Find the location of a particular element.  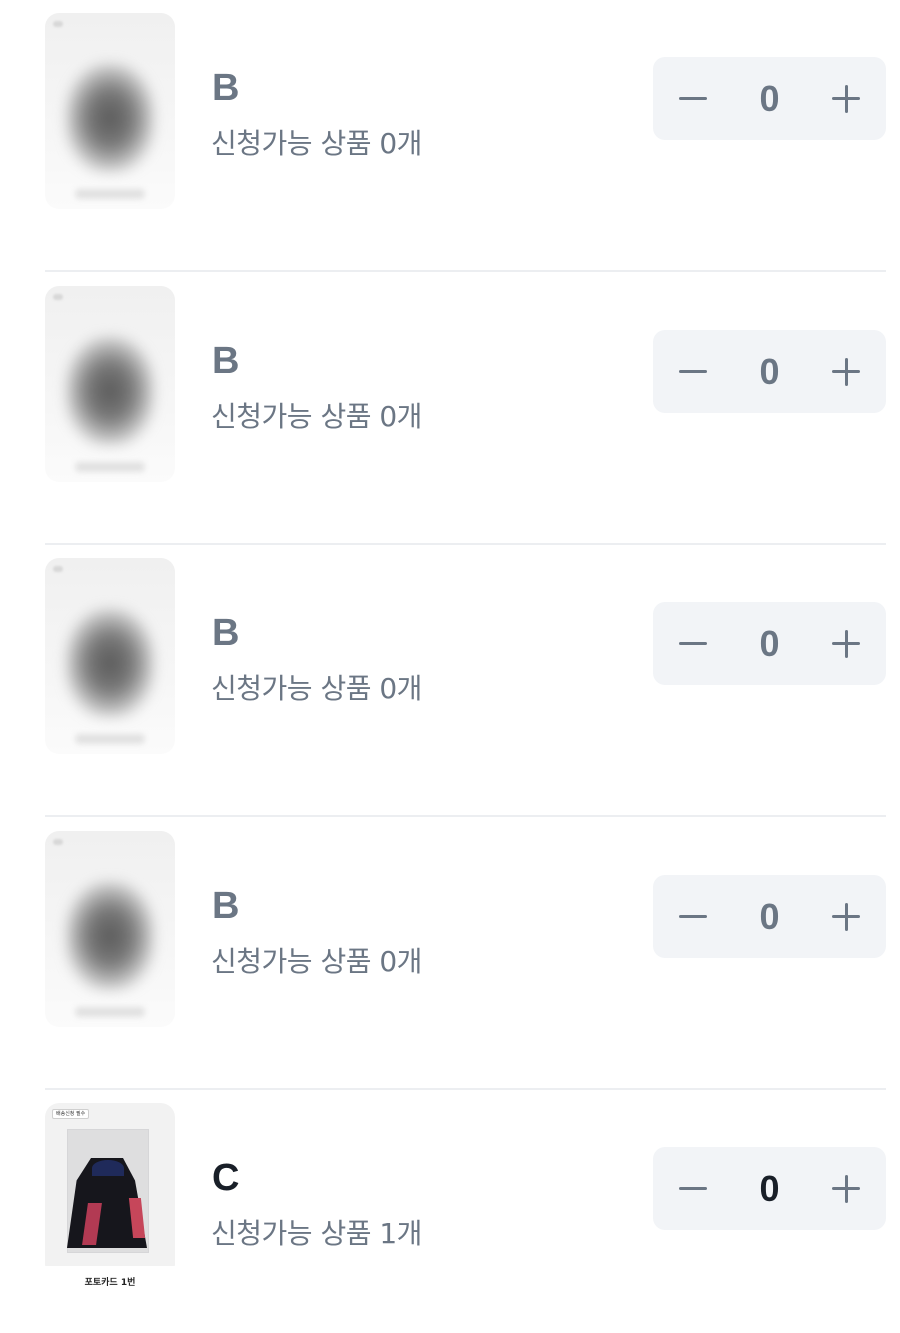

photocard-detail is located at coordinates (108, 1168).